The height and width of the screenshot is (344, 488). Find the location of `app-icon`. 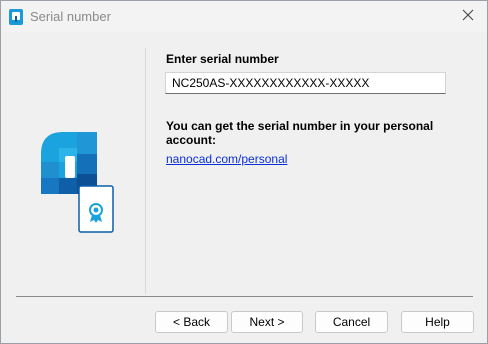

app-icon is located at coordinates (16, 17).